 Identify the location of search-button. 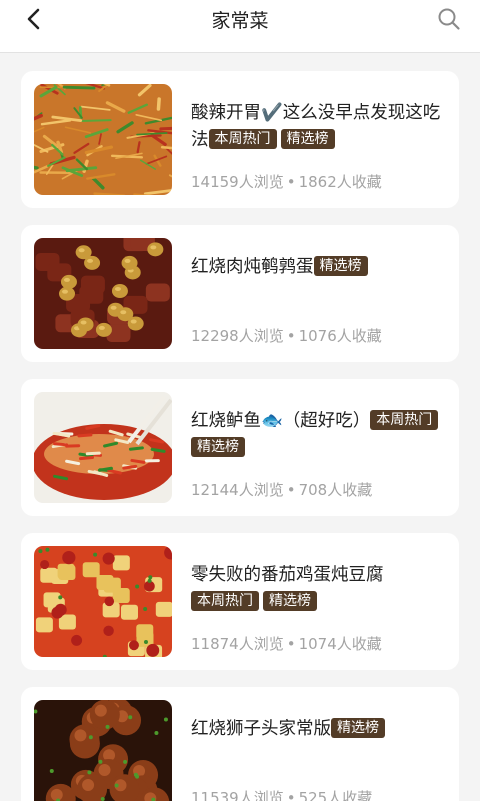
(449, 19).